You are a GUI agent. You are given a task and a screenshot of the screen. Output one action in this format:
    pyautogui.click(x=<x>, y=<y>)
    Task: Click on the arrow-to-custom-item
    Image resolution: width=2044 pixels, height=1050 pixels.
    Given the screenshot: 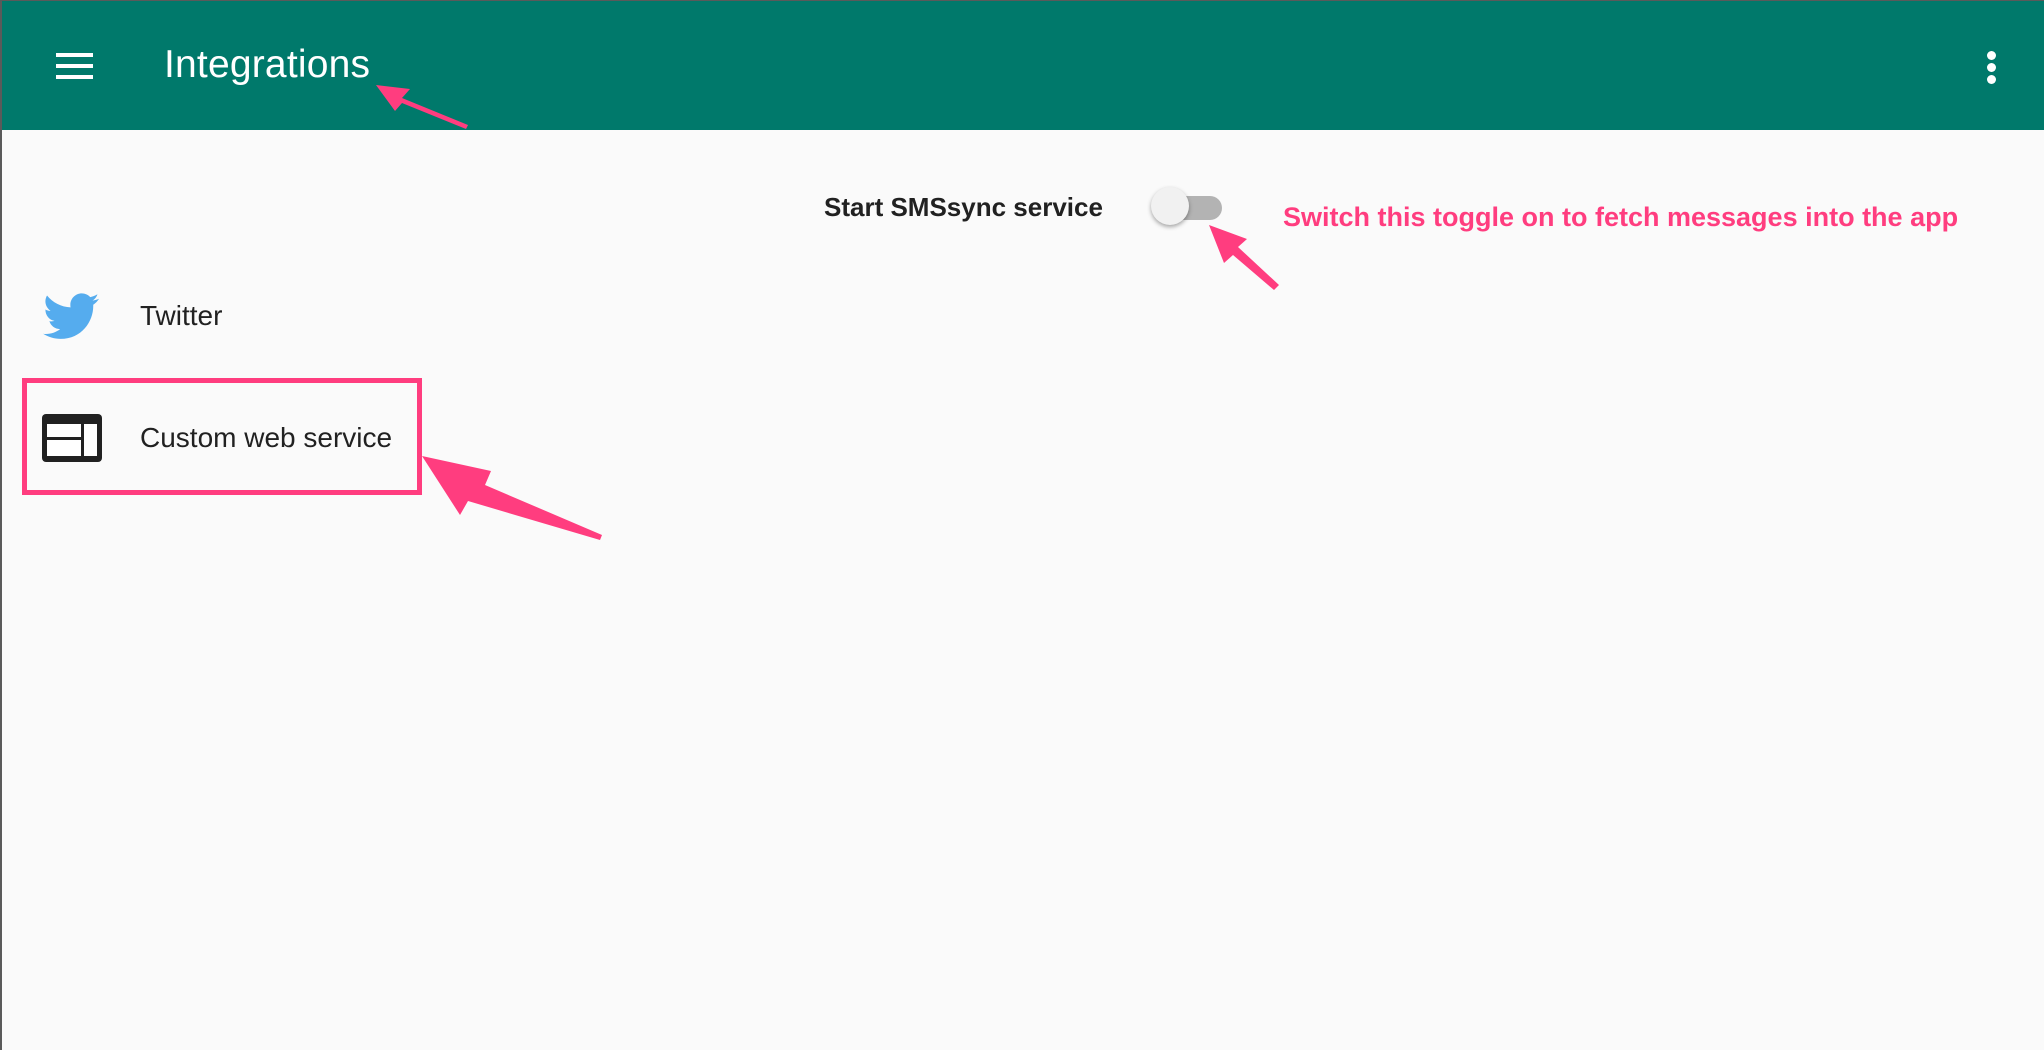 What is the action you would take?
    pyautogui.click(x=512, y=498)
    